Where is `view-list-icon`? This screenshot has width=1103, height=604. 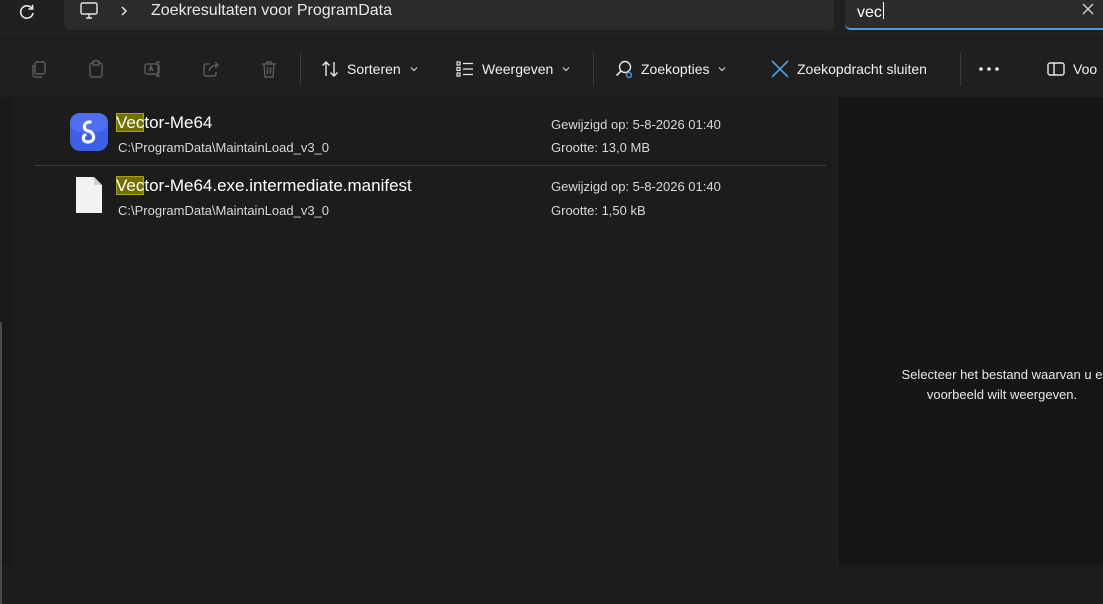
view-list-icon is located at coordinates (464, 69).